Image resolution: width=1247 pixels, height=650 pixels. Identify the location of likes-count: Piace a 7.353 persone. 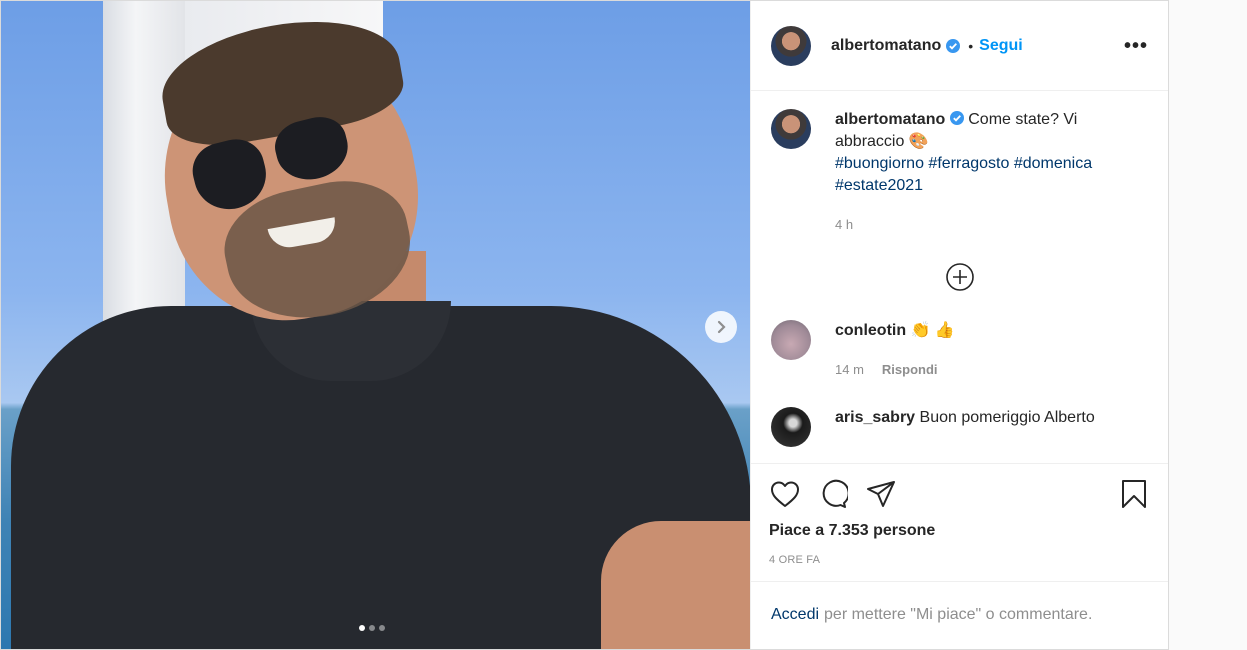
(959, 531).